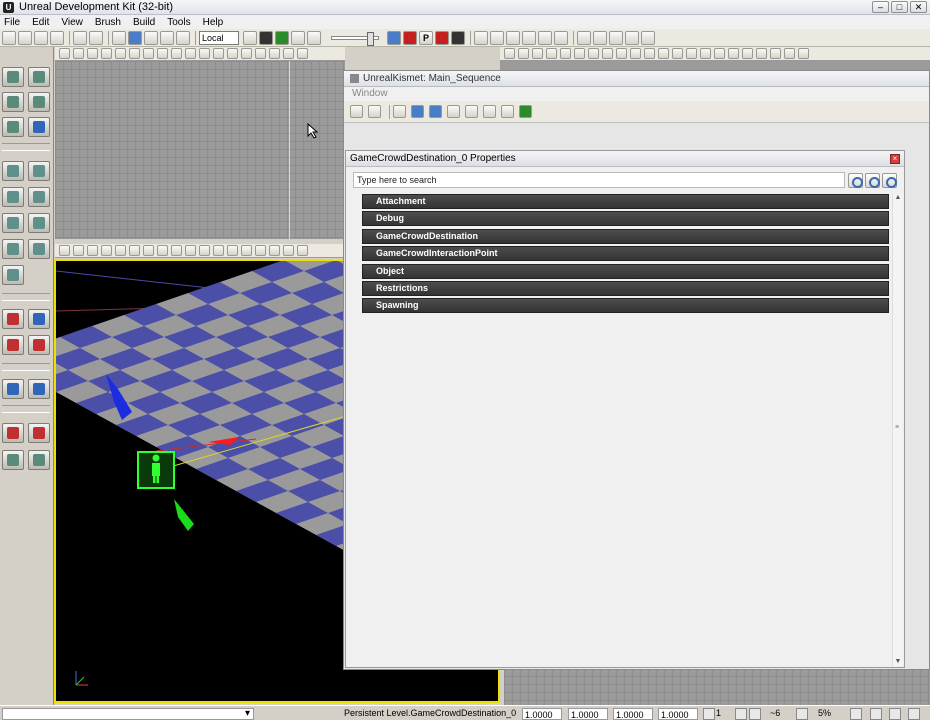  What do you see at coordinates (213, 22) in the screenshot?
I see `menu-help: Help` at bounding box center [213, 22].